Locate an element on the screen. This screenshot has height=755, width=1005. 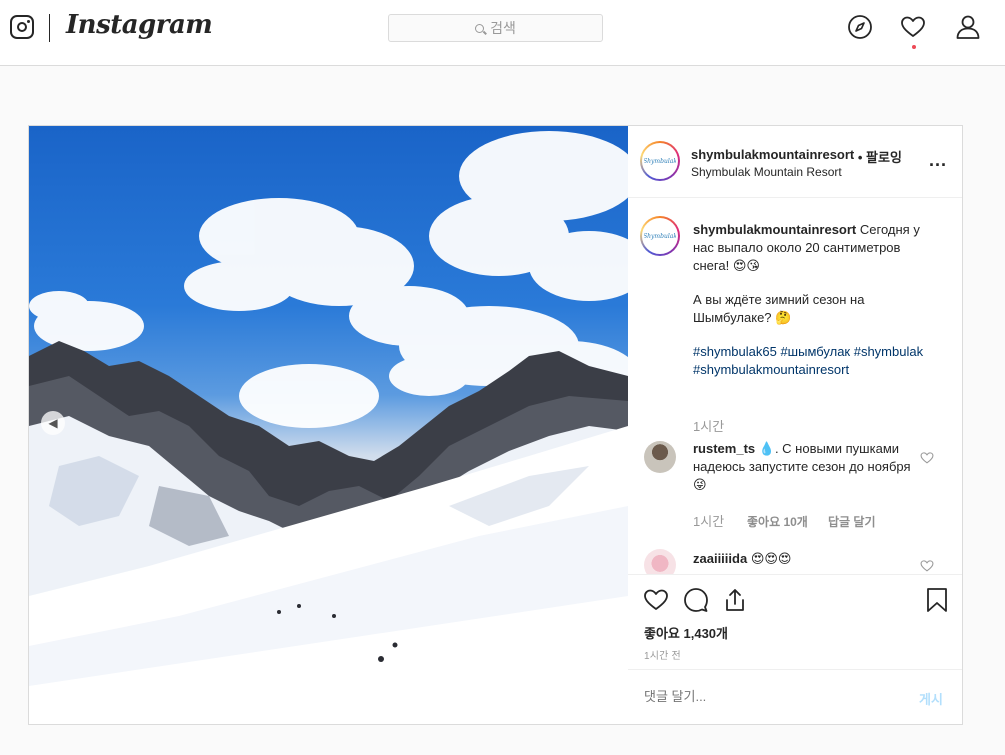
post-comment-button: 게시 is located at coordinates (931, 698).